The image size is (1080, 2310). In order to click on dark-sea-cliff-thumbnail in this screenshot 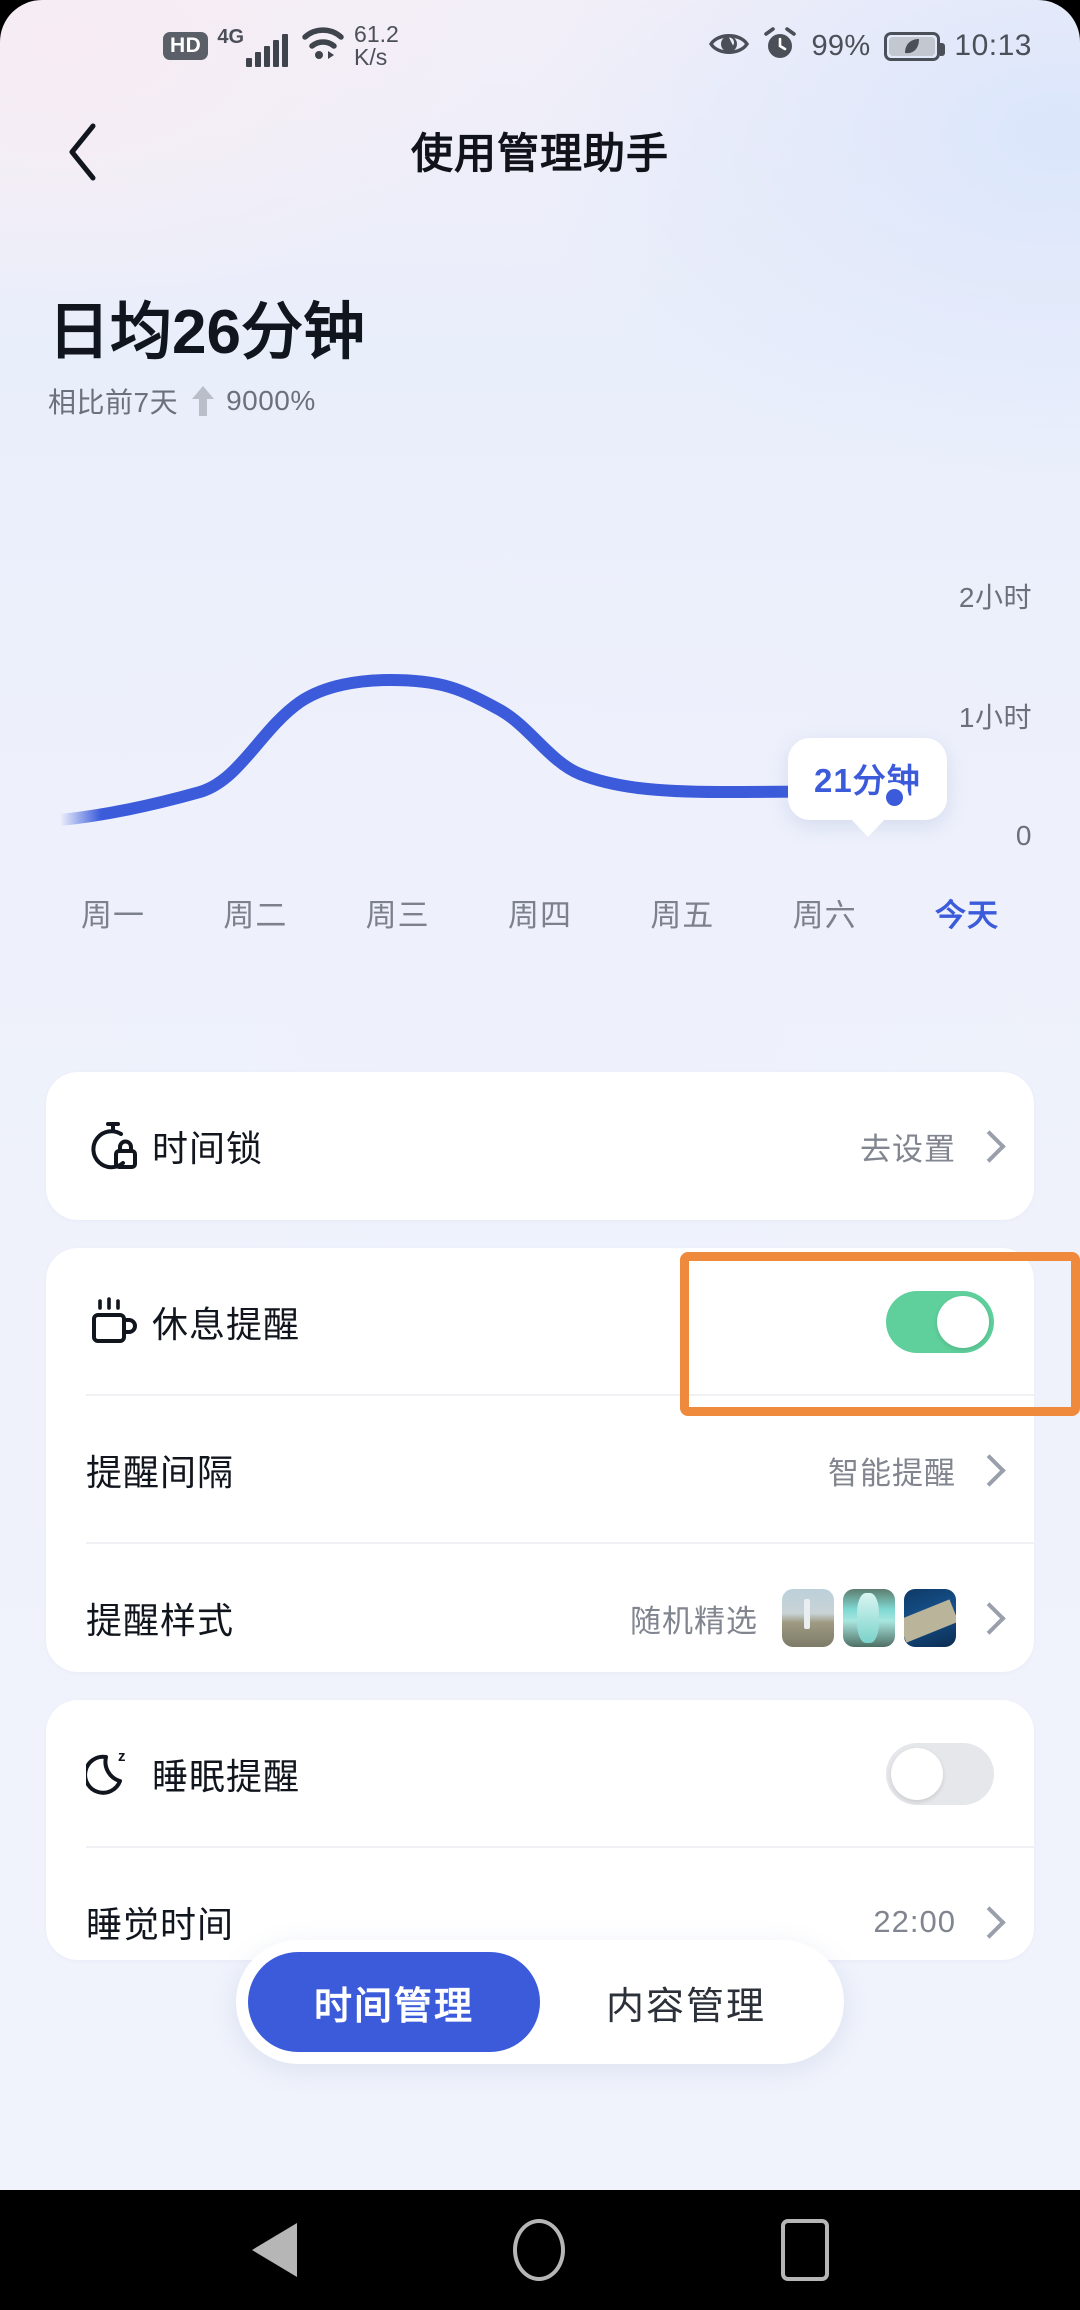, I will do `click(930, 1618)`.